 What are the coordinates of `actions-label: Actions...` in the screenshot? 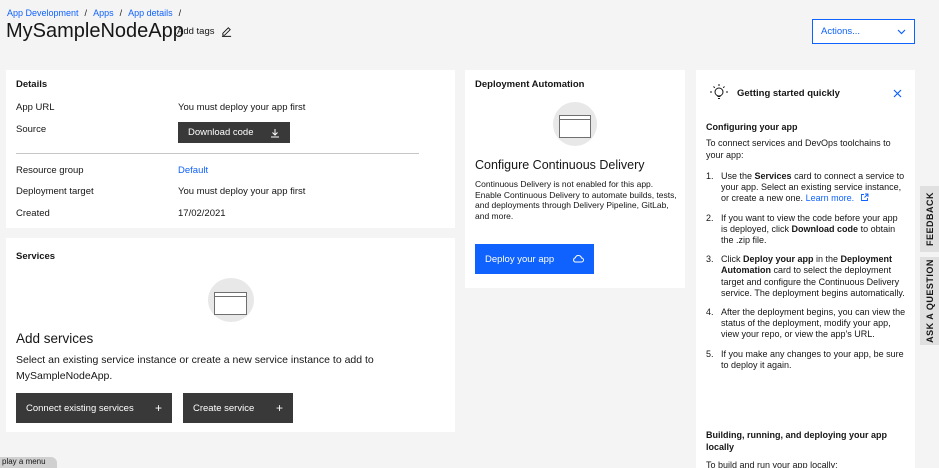 It's located at (841, 31).